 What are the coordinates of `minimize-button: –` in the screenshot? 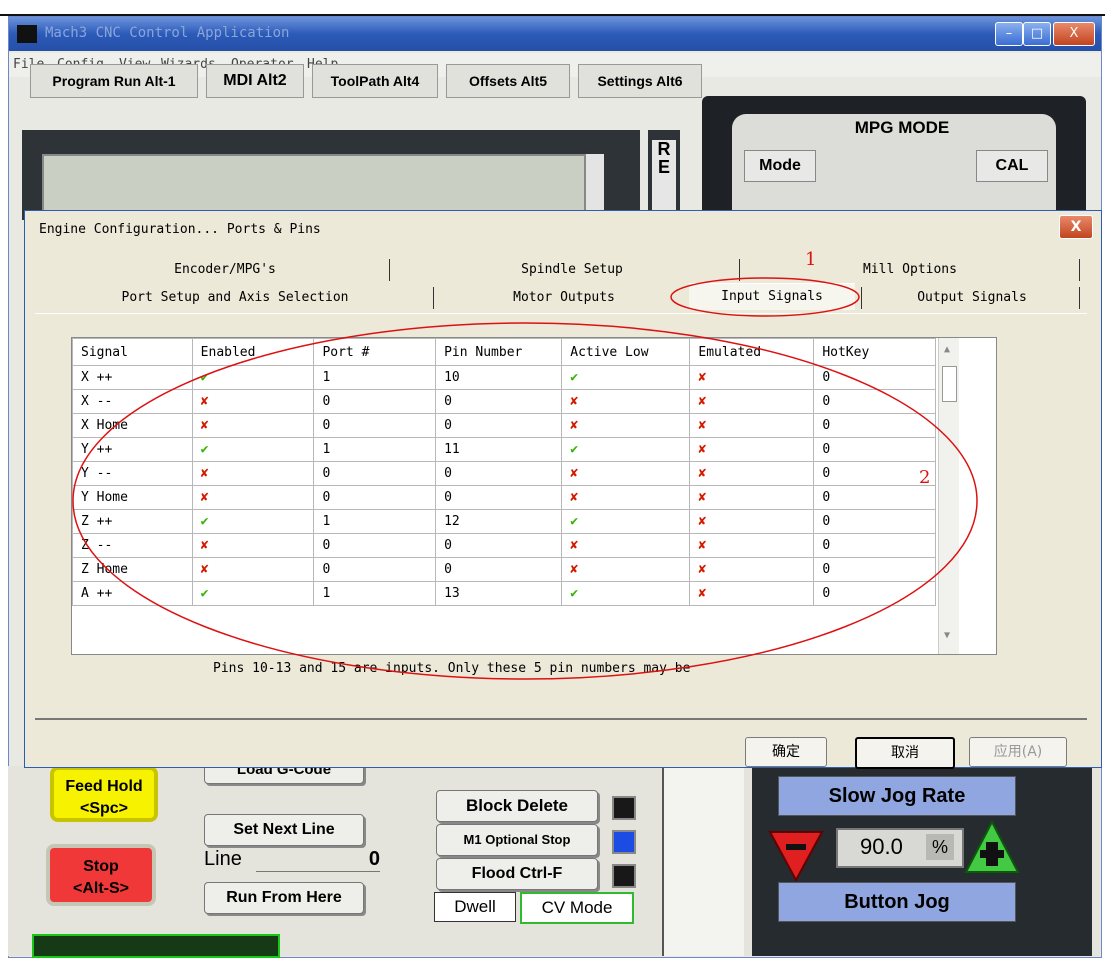 It's located at (1009, 34).